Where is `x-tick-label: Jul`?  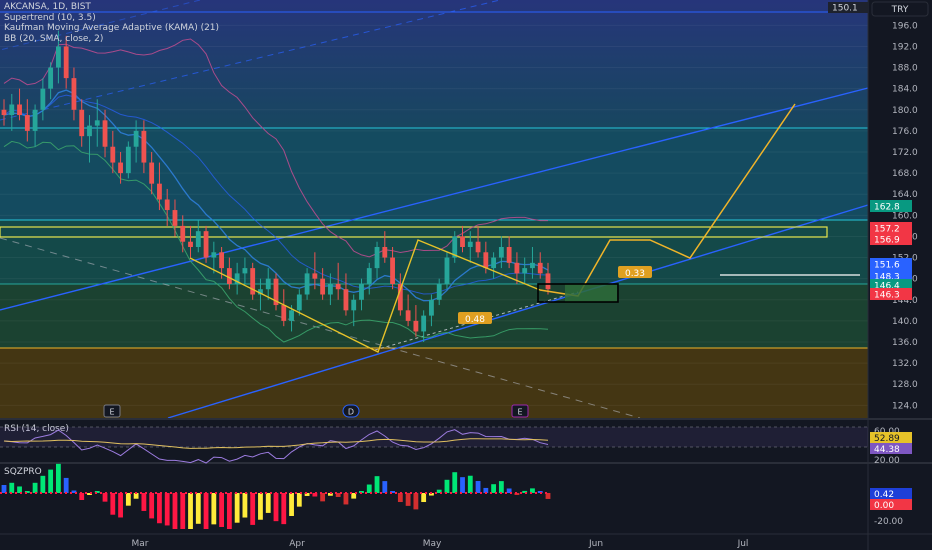
x-tick-label: Jul is located at coordinates (743, 544).